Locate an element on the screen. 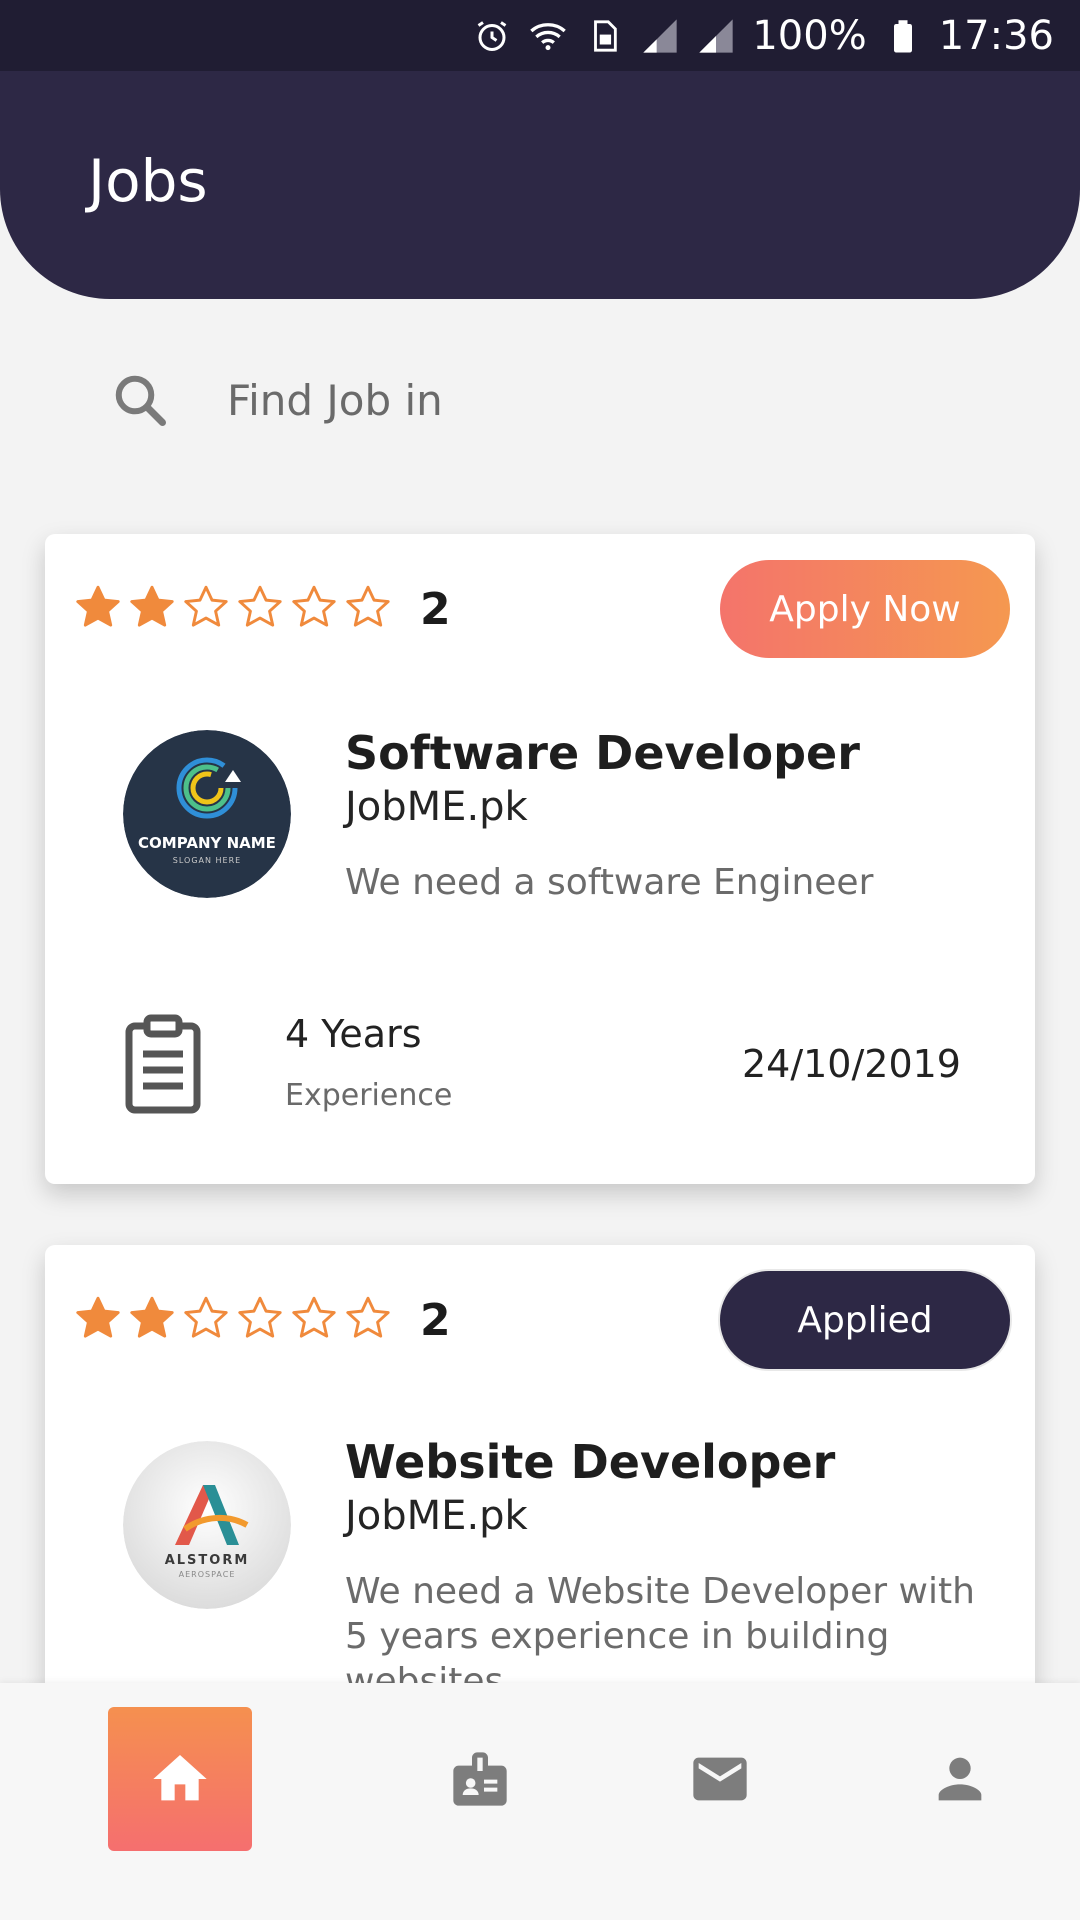  clock: 17:36 is located at coordinates (996, 35).